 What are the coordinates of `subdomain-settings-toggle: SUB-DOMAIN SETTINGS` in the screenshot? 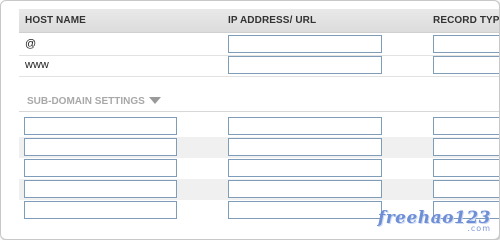 It's located at (94, 101).